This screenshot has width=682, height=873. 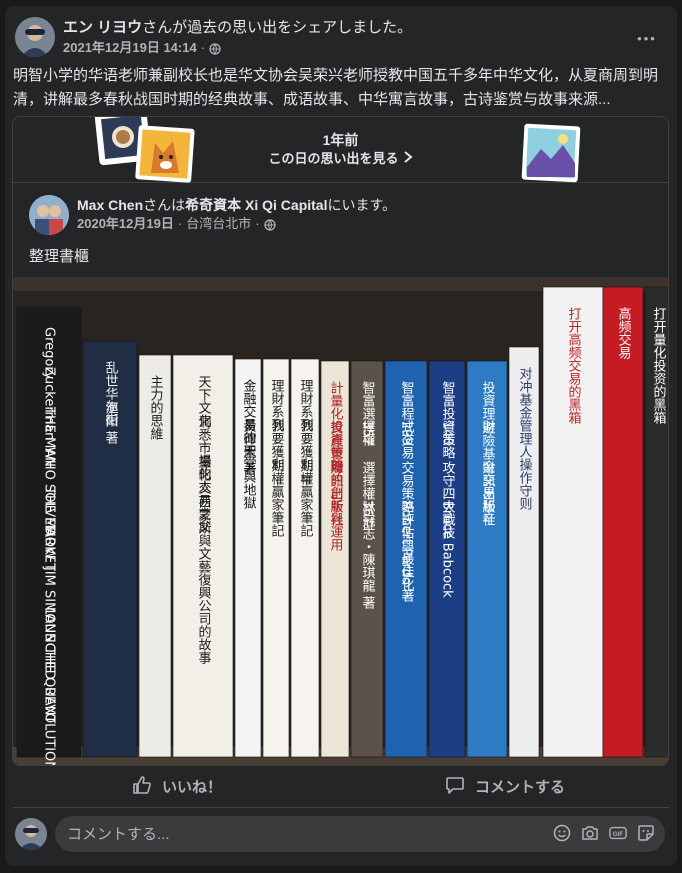 I want to click on more-options-button: •••, so click(x=647, y=38).